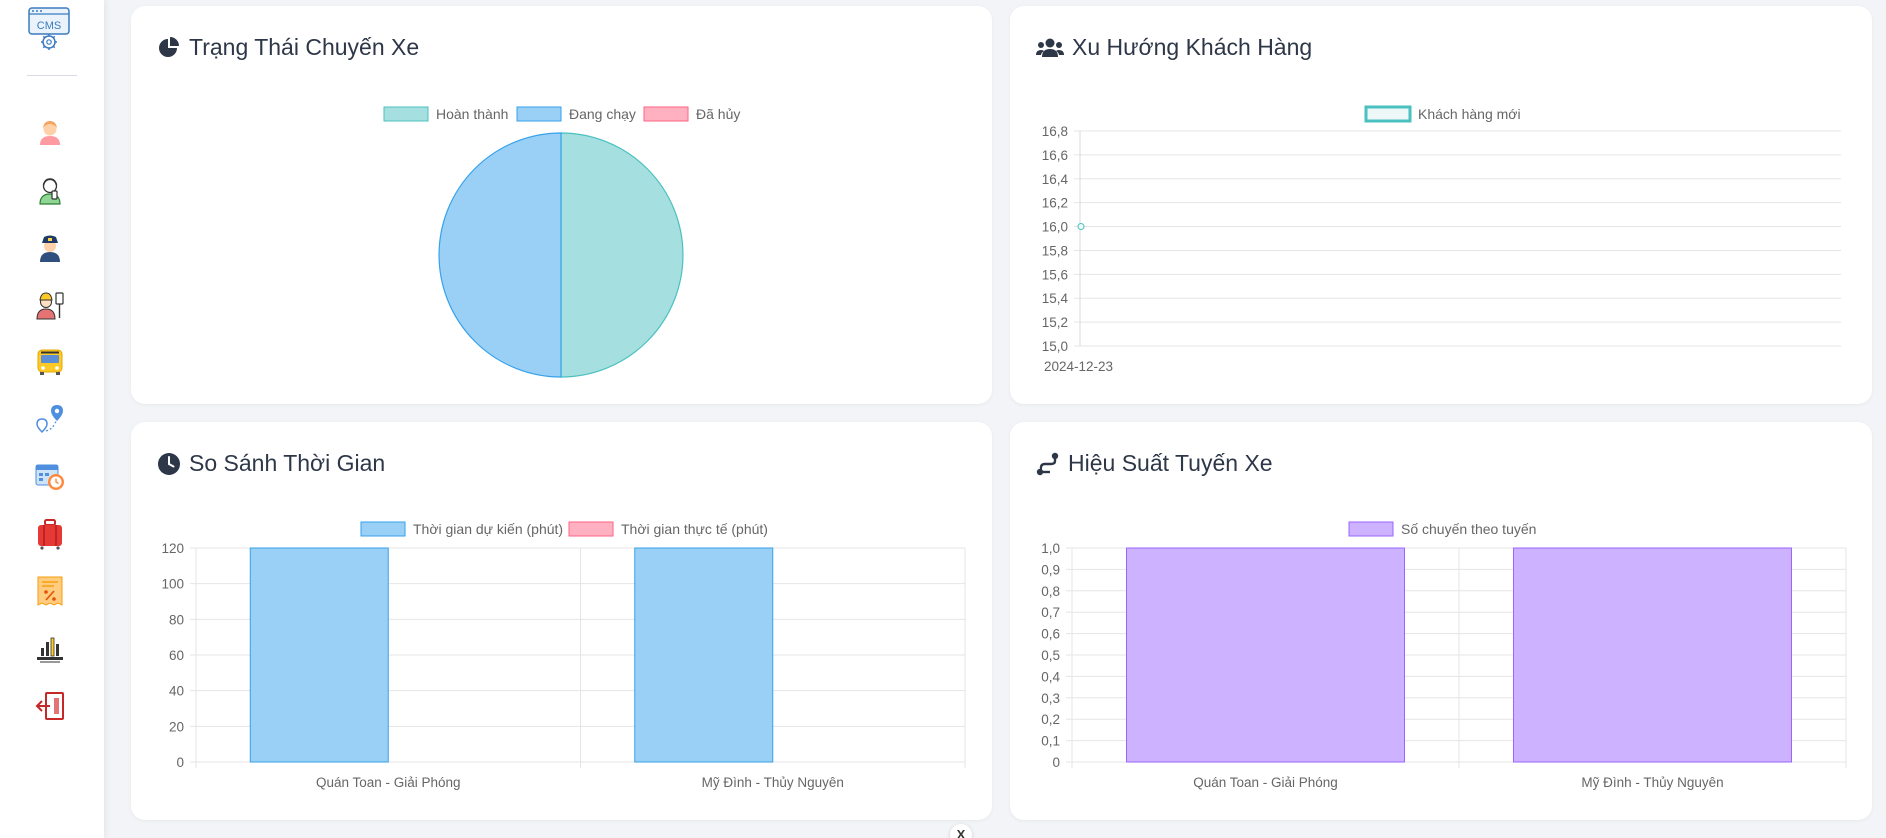 This screenshot has width=1886, height=838. I want to click on nav-logout, so click(50, 706).